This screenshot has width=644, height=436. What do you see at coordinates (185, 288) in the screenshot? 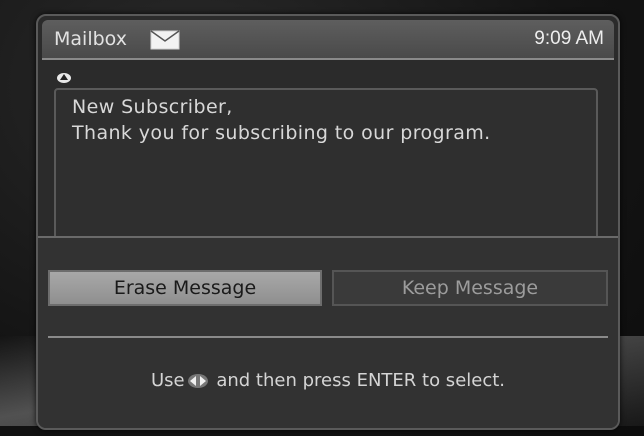
I see `erase-message-button: Erase Message` at bounding box center [185, 288].